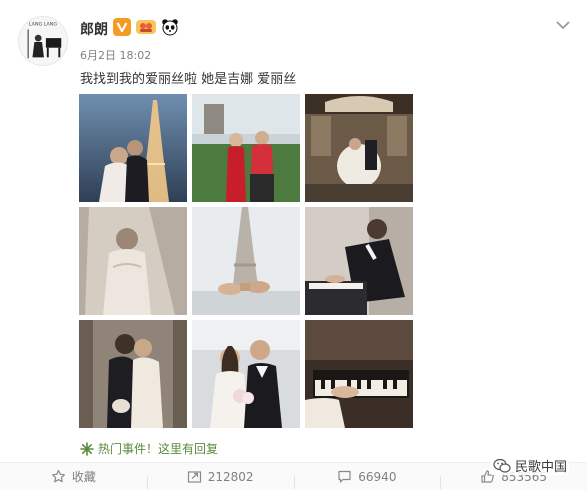 This screenshot has height=490, width=587. What do you see at coordinates (43, 25) in the screenshot?
I see `avatar-caption: LANG LANG` at bounding box center [43, 25].